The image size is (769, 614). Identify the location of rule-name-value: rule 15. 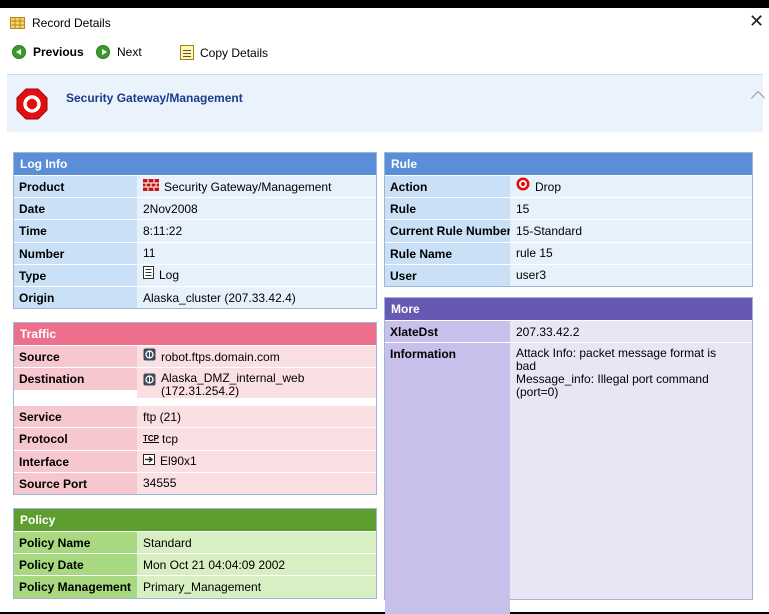
(631, 253).